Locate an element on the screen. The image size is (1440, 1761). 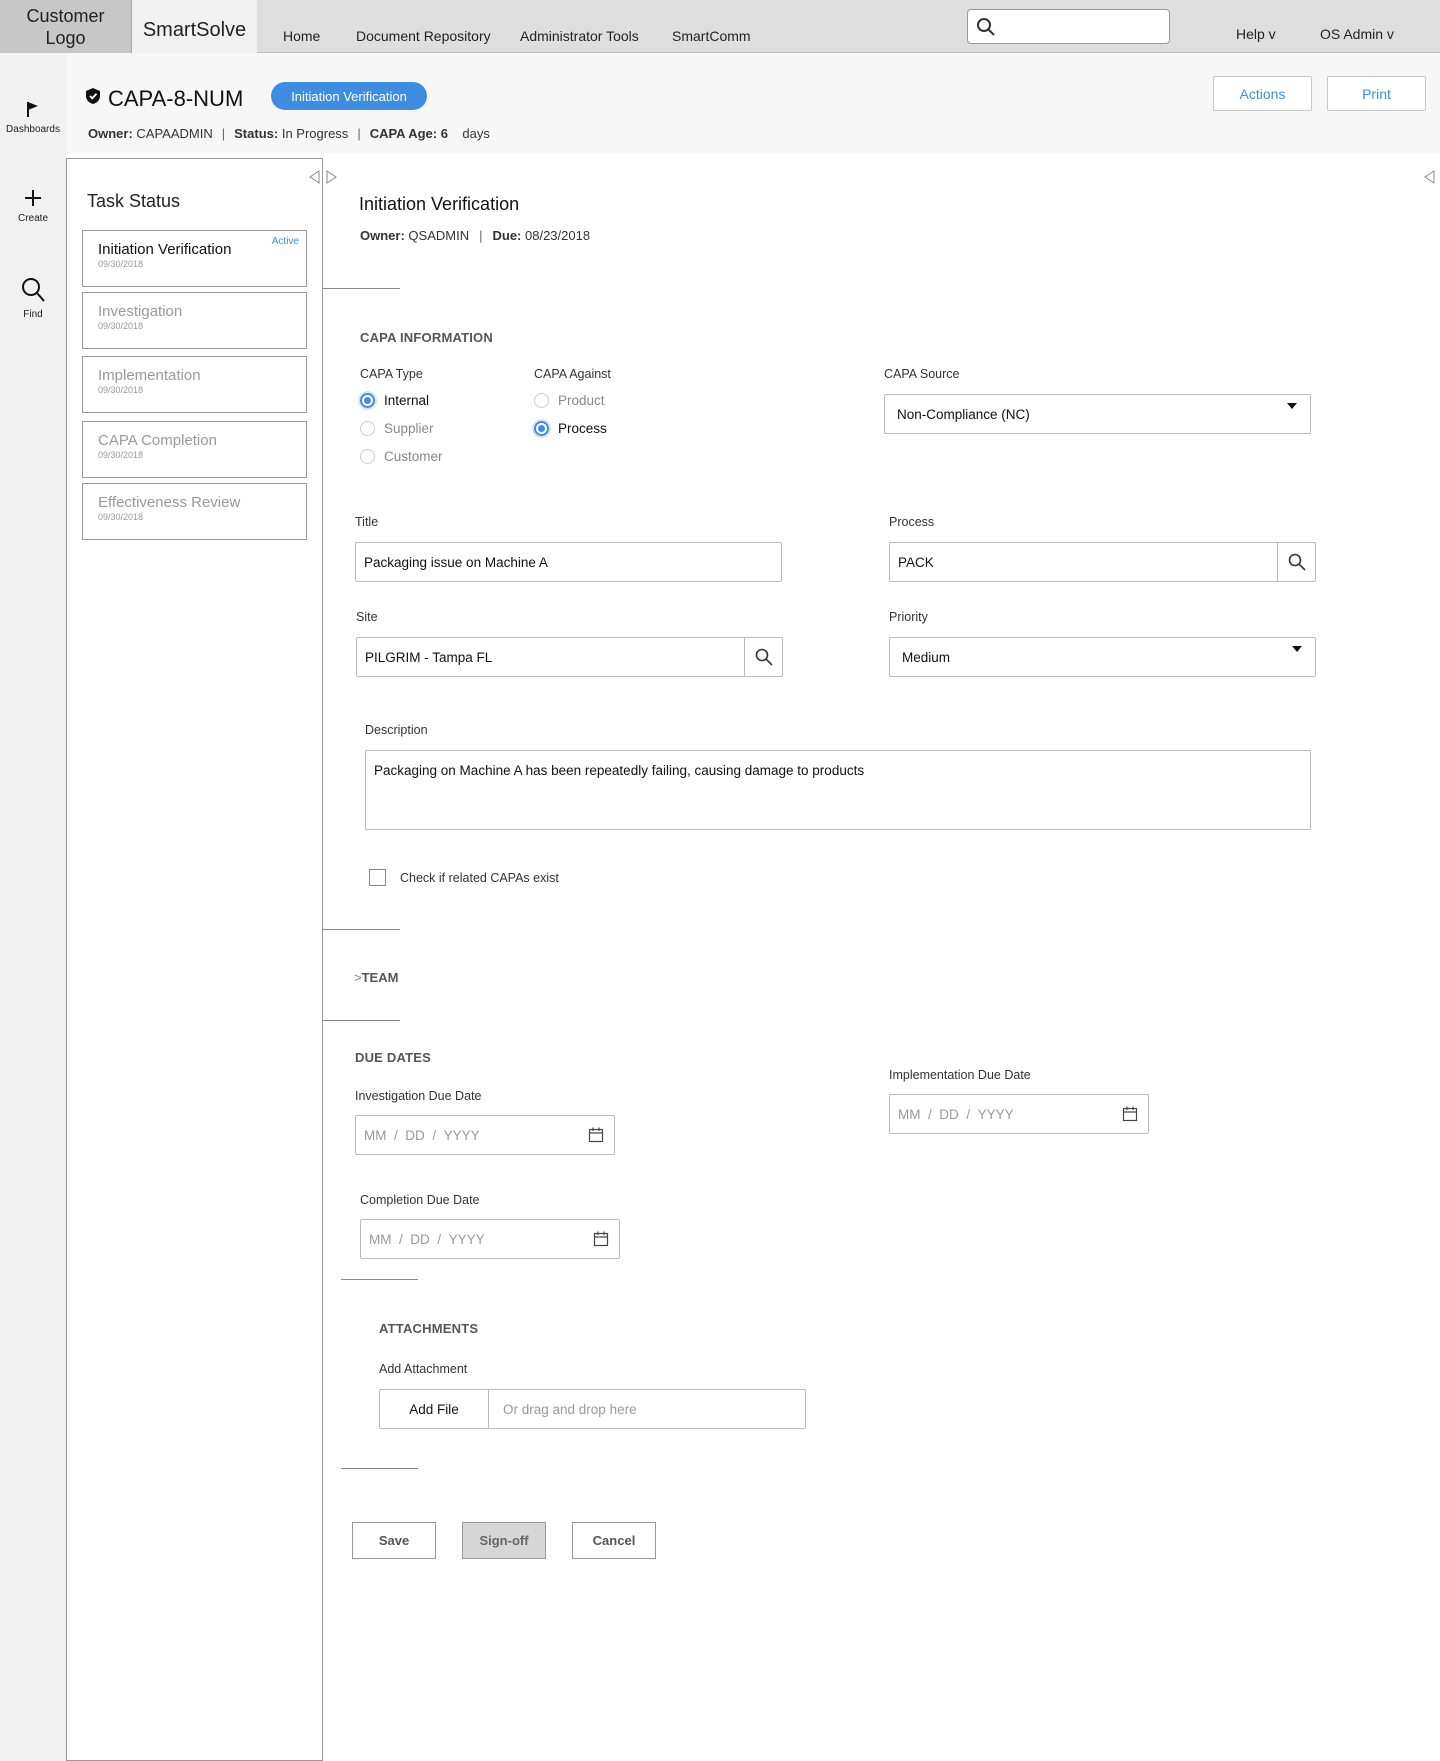
task-title: Initiation Verification is located at coordinates (439, 204).